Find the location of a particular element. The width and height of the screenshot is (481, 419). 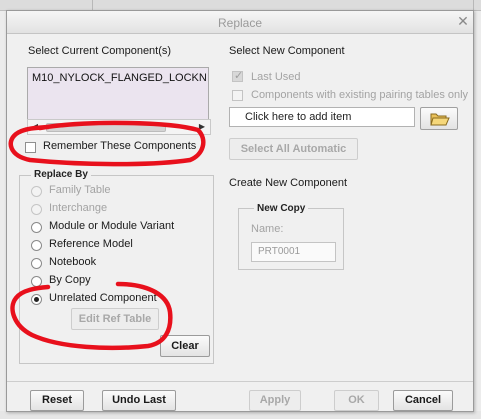

annotation-circle-unrelated is located at coordinates (91, 316).